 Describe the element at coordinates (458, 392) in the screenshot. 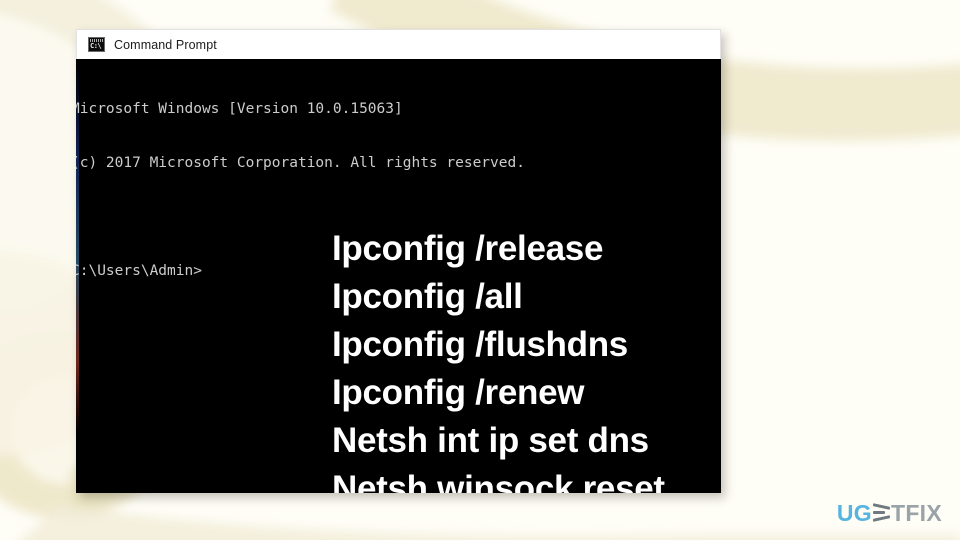

I see `command-item: Ipconfig /renew` at that location.